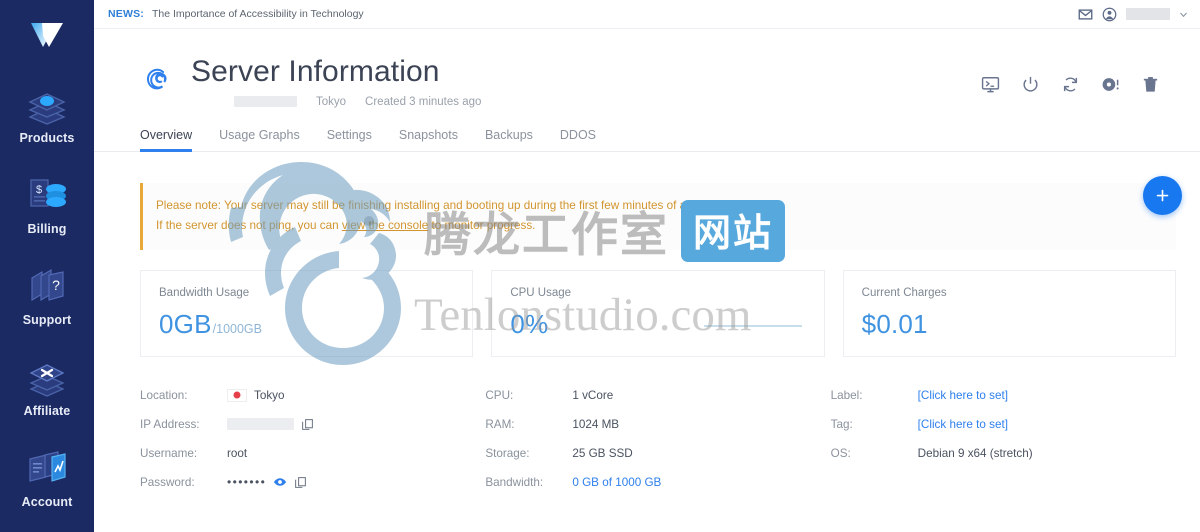 The width and height of the screenshot is (1200, 532). What do you see at coordinates (990, 84) in the screenshot?
I see `console-icon` at bounding box center [990, 84].